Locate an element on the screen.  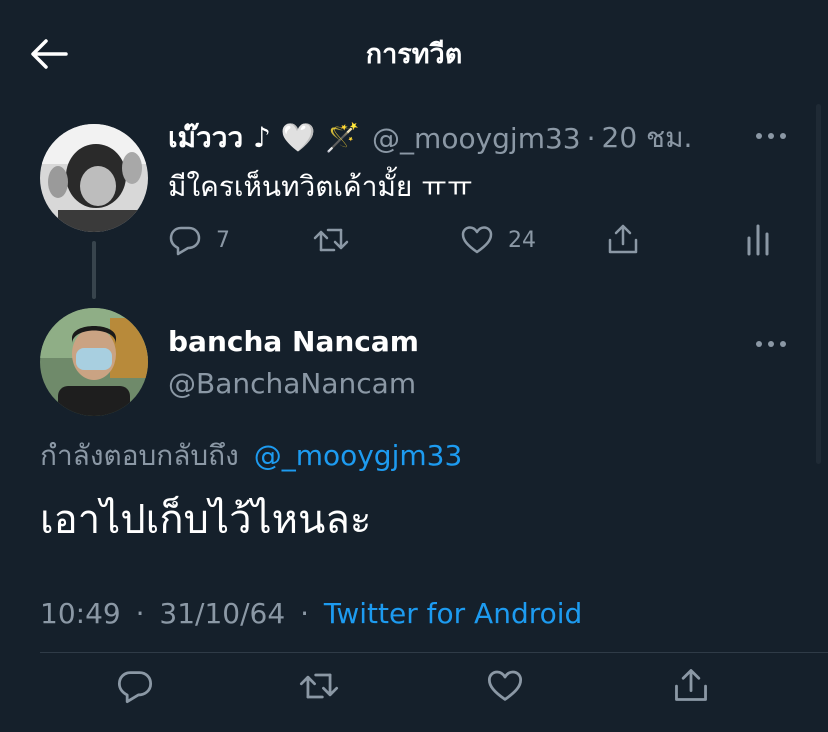
parent-share-button is located at coordinates (623, 239).